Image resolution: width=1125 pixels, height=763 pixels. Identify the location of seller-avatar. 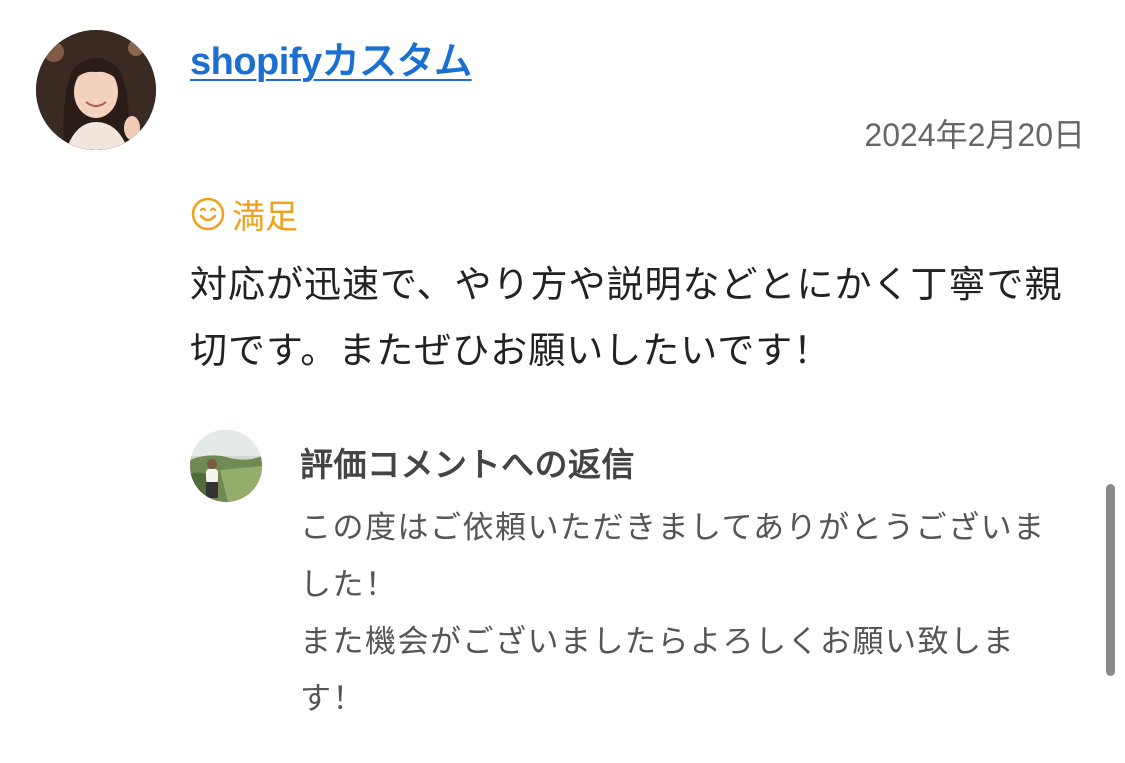
(226, 466).